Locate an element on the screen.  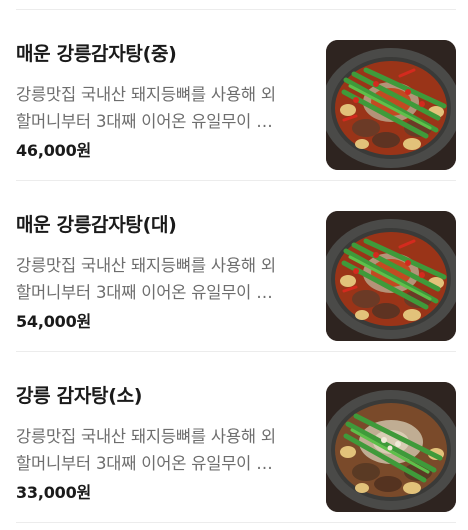
gamjatang-photo is located at coordinates (391, 447).